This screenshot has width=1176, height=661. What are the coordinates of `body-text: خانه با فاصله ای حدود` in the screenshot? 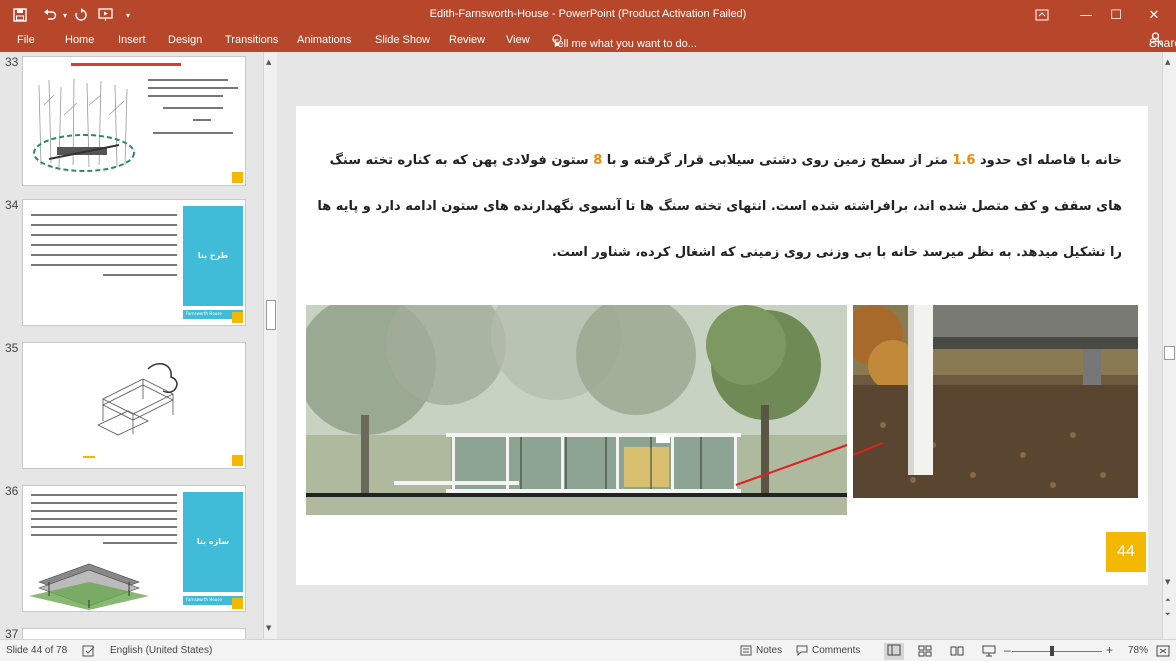 It's located at (1048, 160).